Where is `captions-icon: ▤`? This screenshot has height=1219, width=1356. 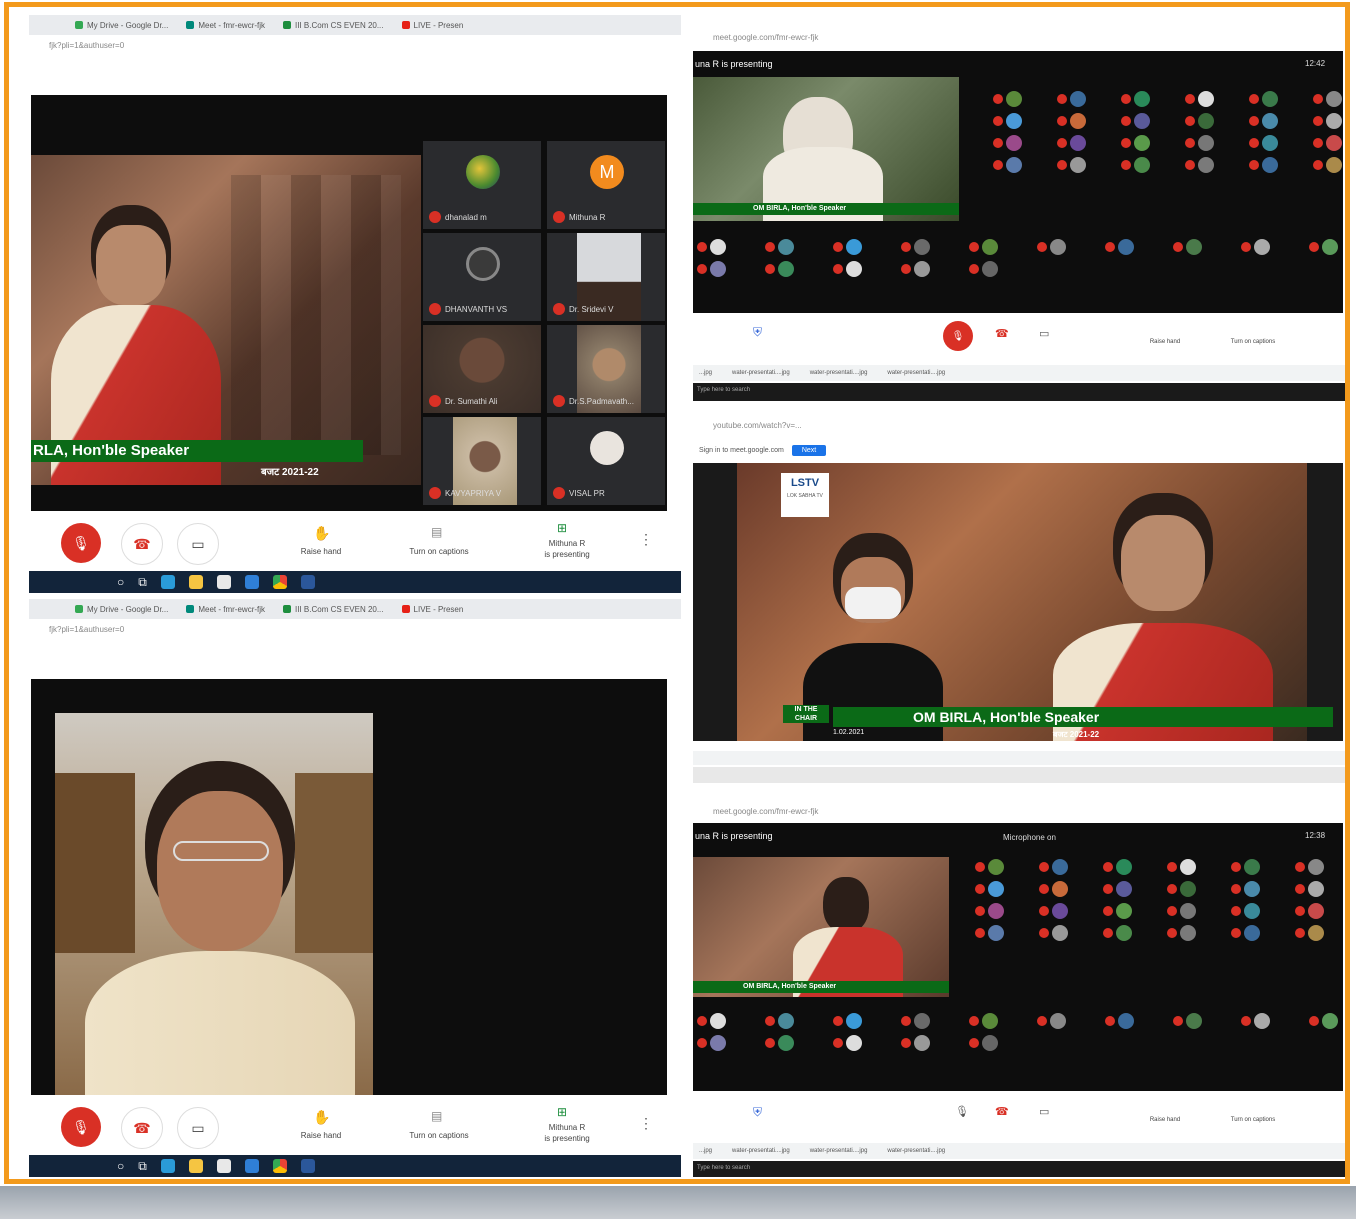 captions-icon: ▤ is located at coordinates (436, 1116).